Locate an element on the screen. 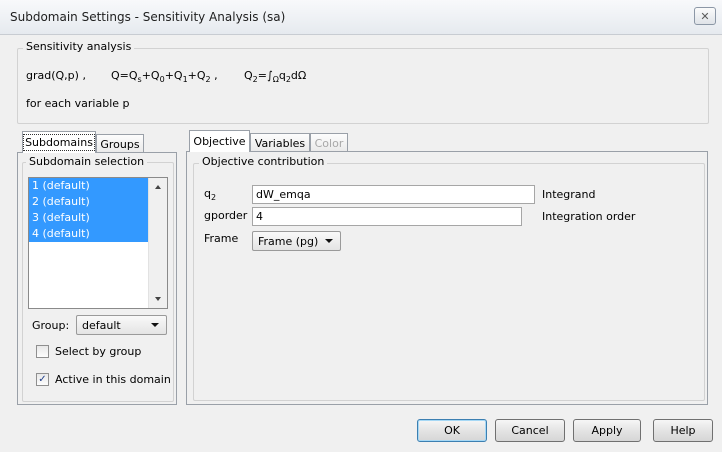 This screenshot has height=452, width=722. tab-subdomains: Subdomains is located at coordinates (59, 142).